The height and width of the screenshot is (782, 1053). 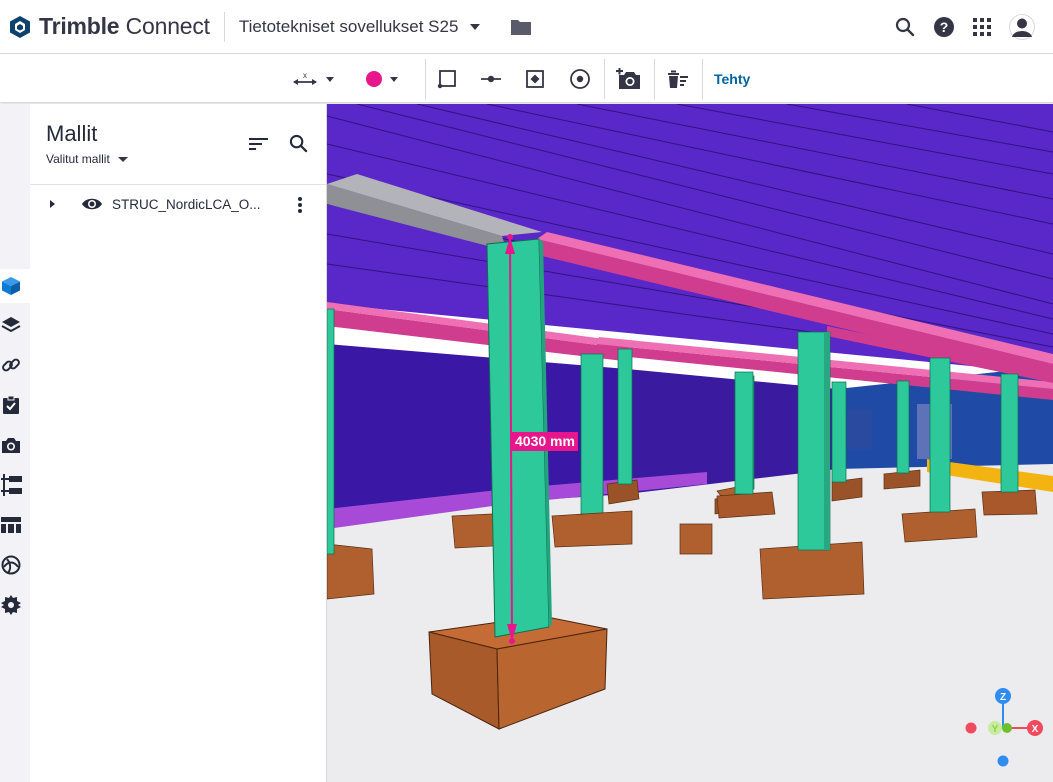 What do you see at coordinates (78, 159) in the screenshot?
I see `model-filter-label: Valitut mallit` at bounding box center [78, 159].